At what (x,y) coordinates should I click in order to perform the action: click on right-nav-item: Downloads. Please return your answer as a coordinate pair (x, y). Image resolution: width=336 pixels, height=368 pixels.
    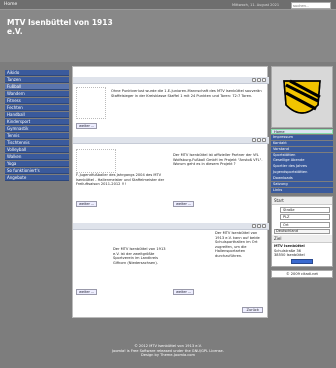
    Looking at the image, I should click on (302, 179).